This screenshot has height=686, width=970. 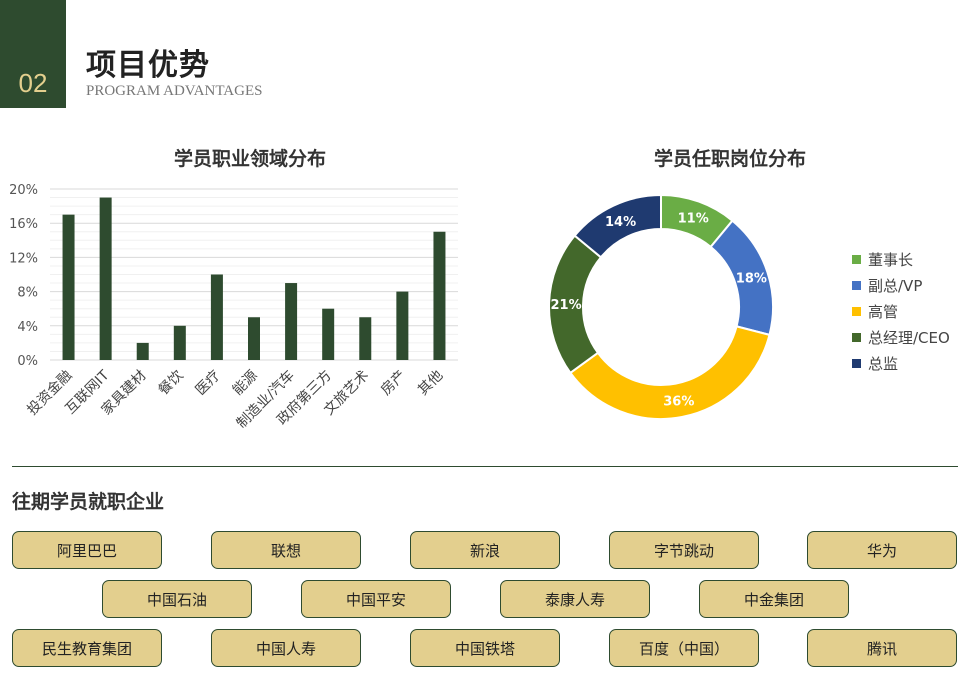 I want to click on legend-label: 副总/VP, so click(x=895, y=285).